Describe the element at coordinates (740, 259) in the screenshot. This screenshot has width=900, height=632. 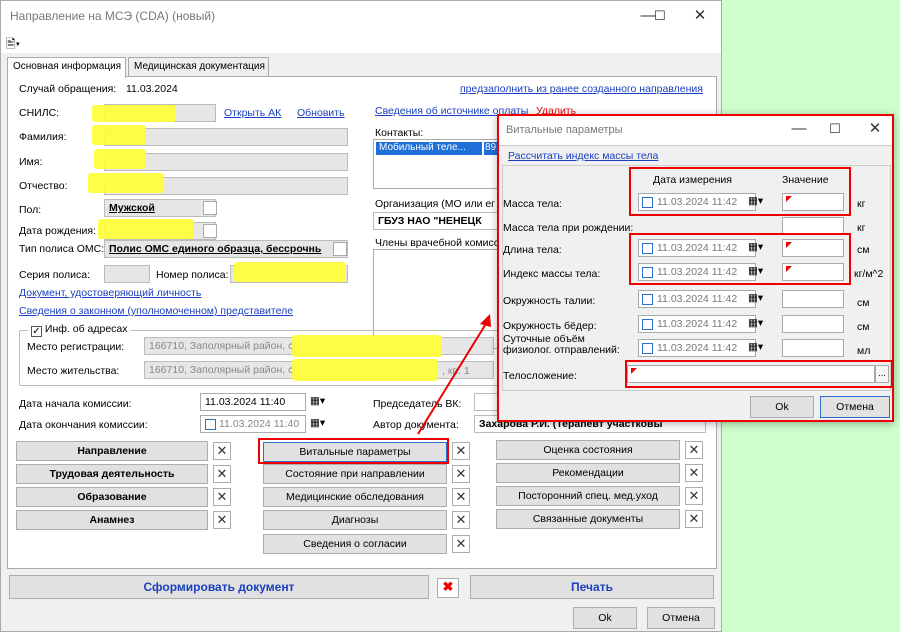
I see `highlight-height-bmi-rows` at that location.